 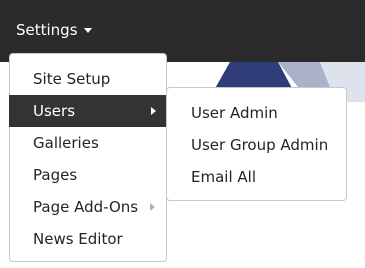 I want to click on menu-item-label: Galleries, so click(x=66, y=143).